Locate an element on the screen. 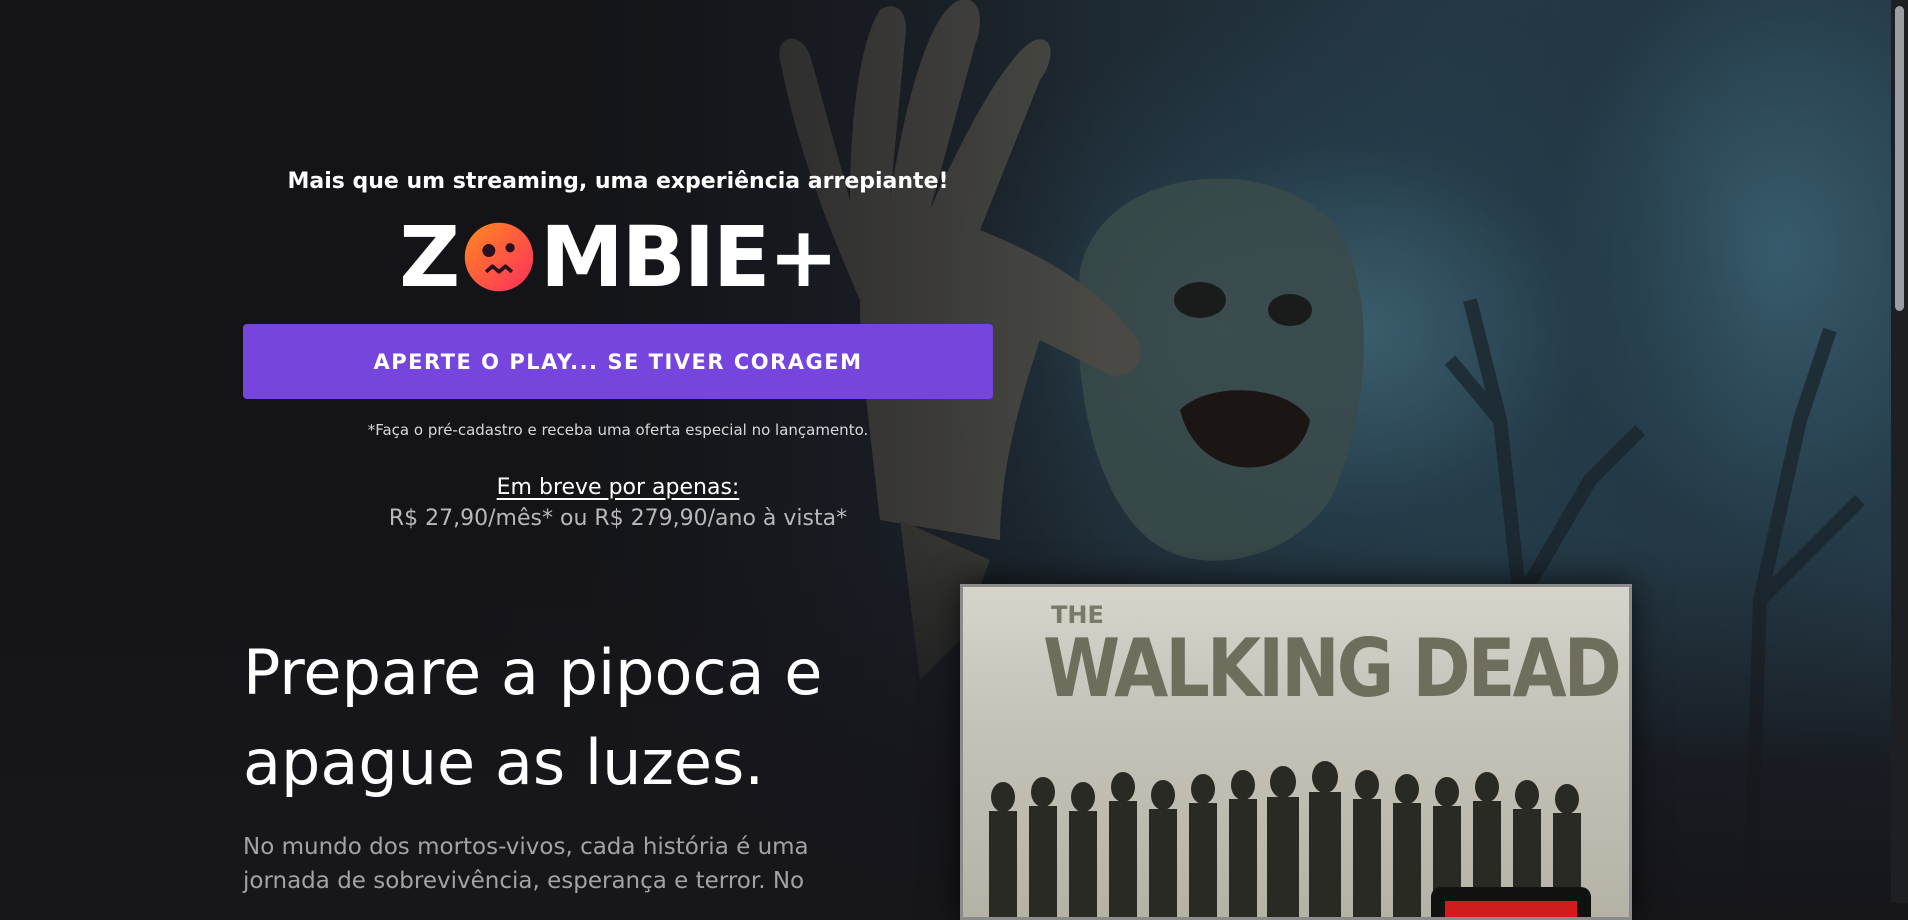 The width and height of the screenshot is (1908, 920). poster-title: WALKING DEAD is located at coordinates (1332, 668).